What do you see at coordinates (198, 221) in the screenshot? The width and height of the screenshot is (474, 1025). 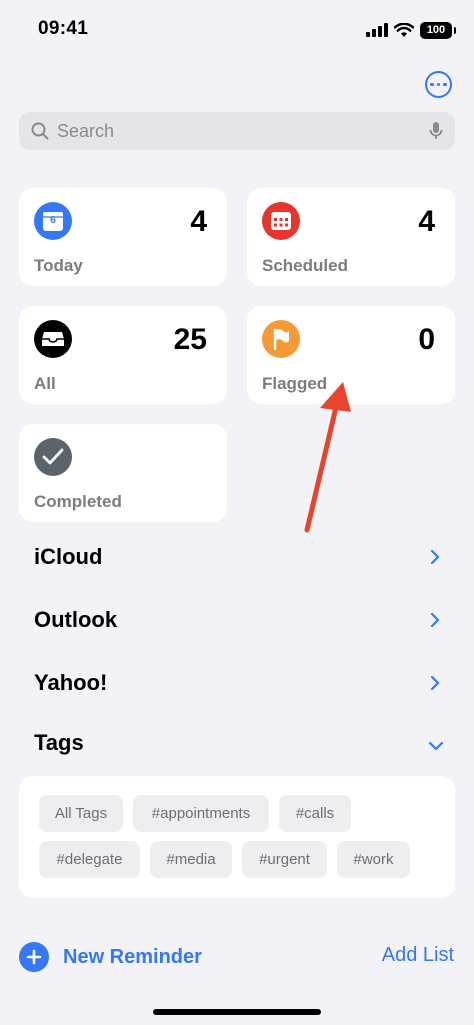 I see `today-count: 4` at bounding box center [198, 221].